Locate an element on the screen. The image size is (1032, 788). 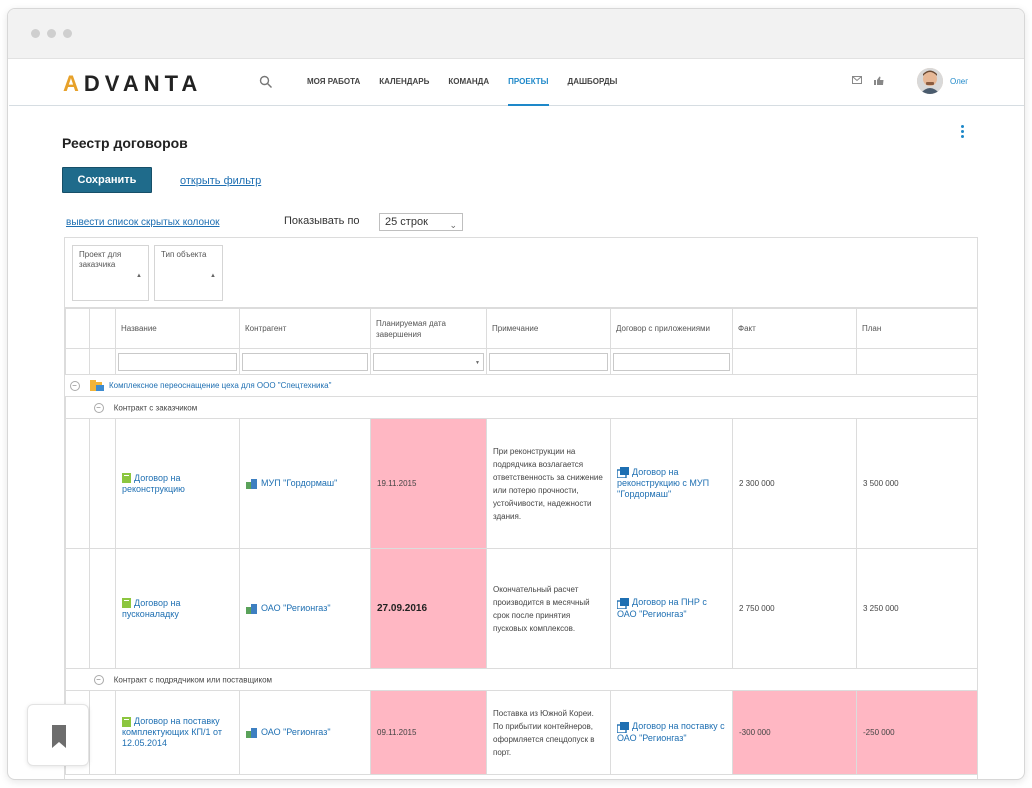
more-menu-icon is located at coordinates (963, 133).